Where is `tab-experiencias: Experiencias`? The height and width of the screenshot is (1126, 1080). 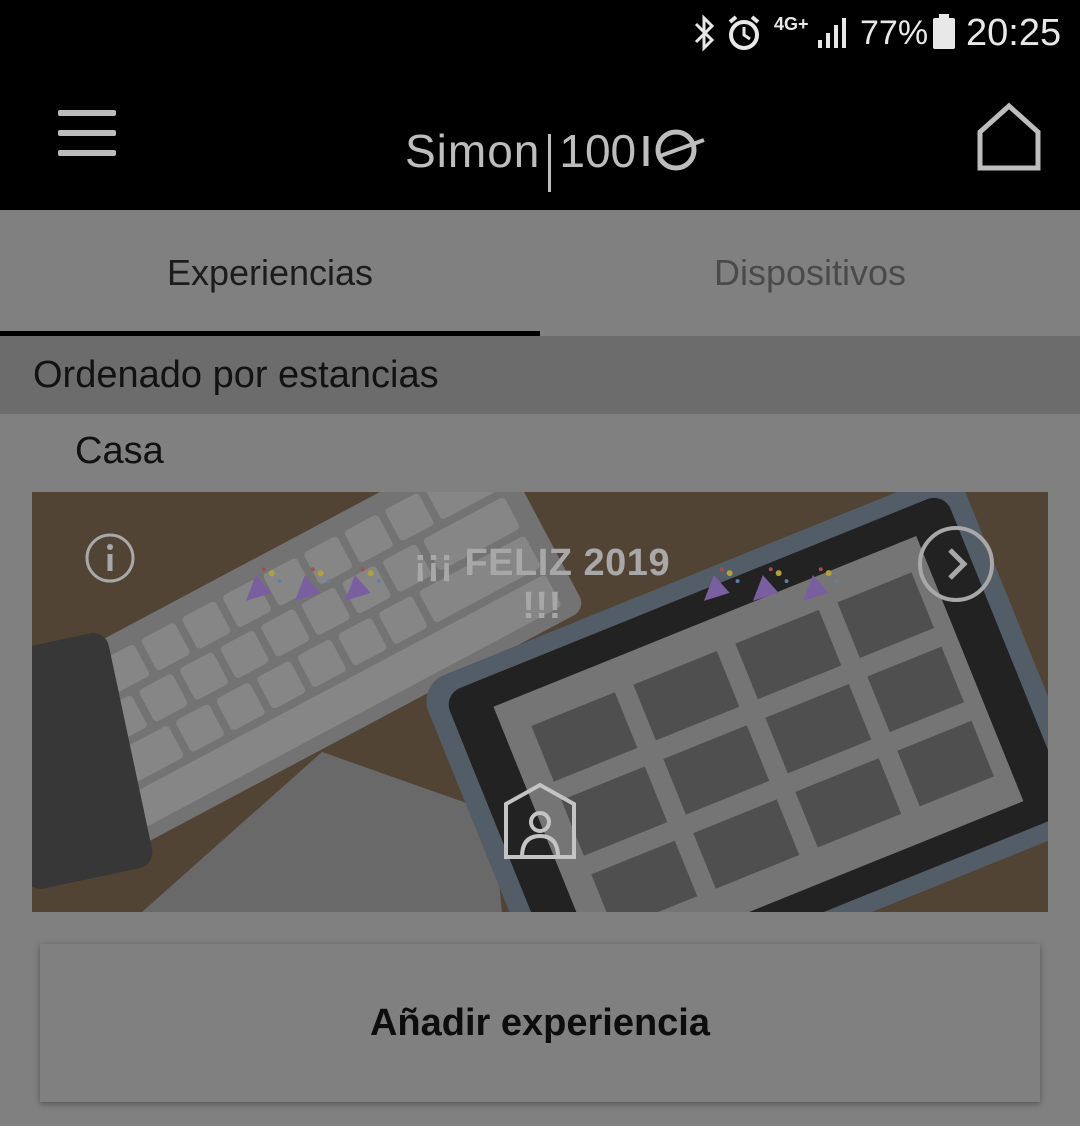 tab-experiencias: Experiencias is located at coordinates (270, 273).